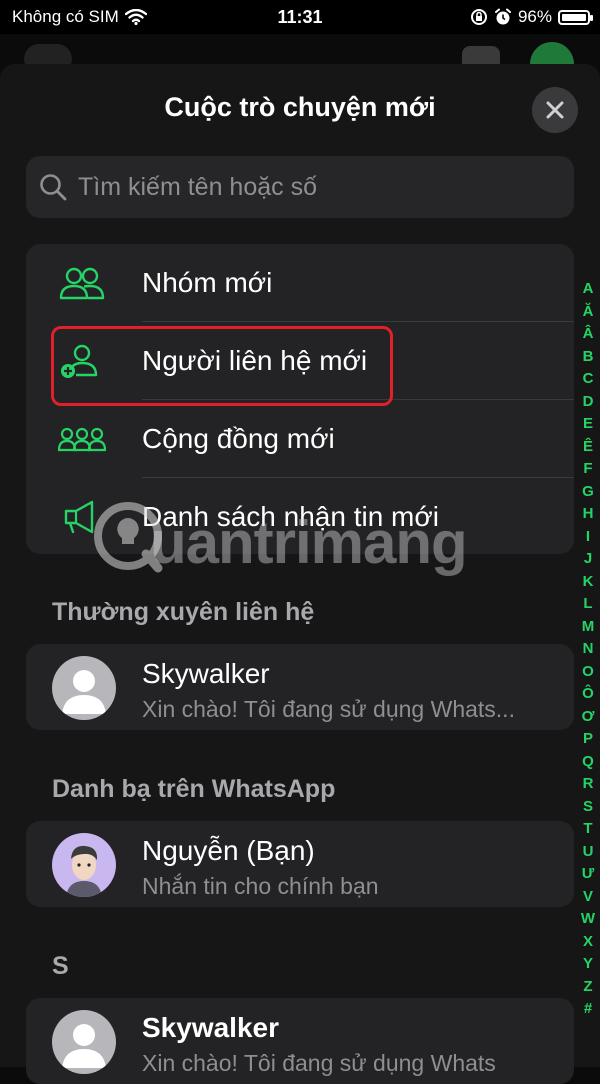  Describe the element at coordinates (260, 886) in the screenshot. I see `contact-status: Nhắn tin cho chính bạn` at that location.